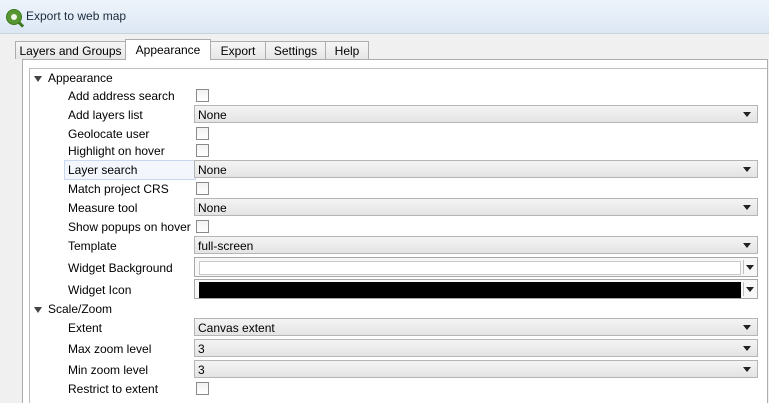 This screenshot has height=403, width=769. What do you see at coordinates (202, 226) in the screenshot?
I see `show-popups-on-hover-checkbox` at bounding box center [202, 226].